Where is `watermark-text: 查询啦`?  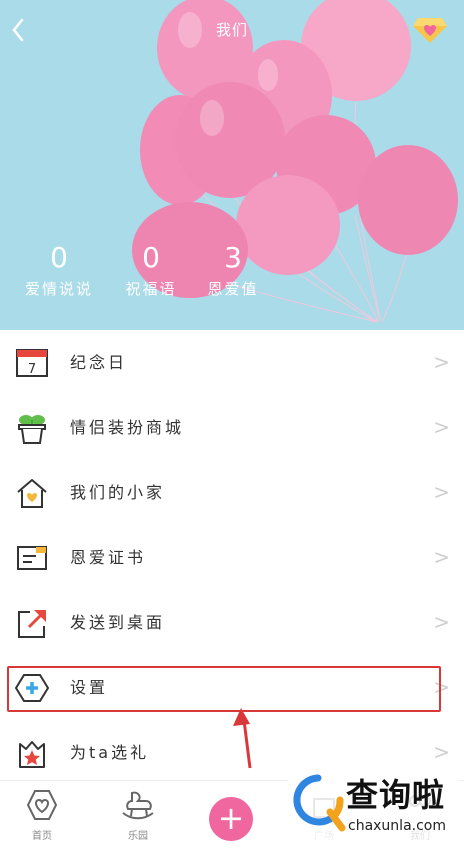 watermark-text: 查询啦 is located at coordinates (396, 795).